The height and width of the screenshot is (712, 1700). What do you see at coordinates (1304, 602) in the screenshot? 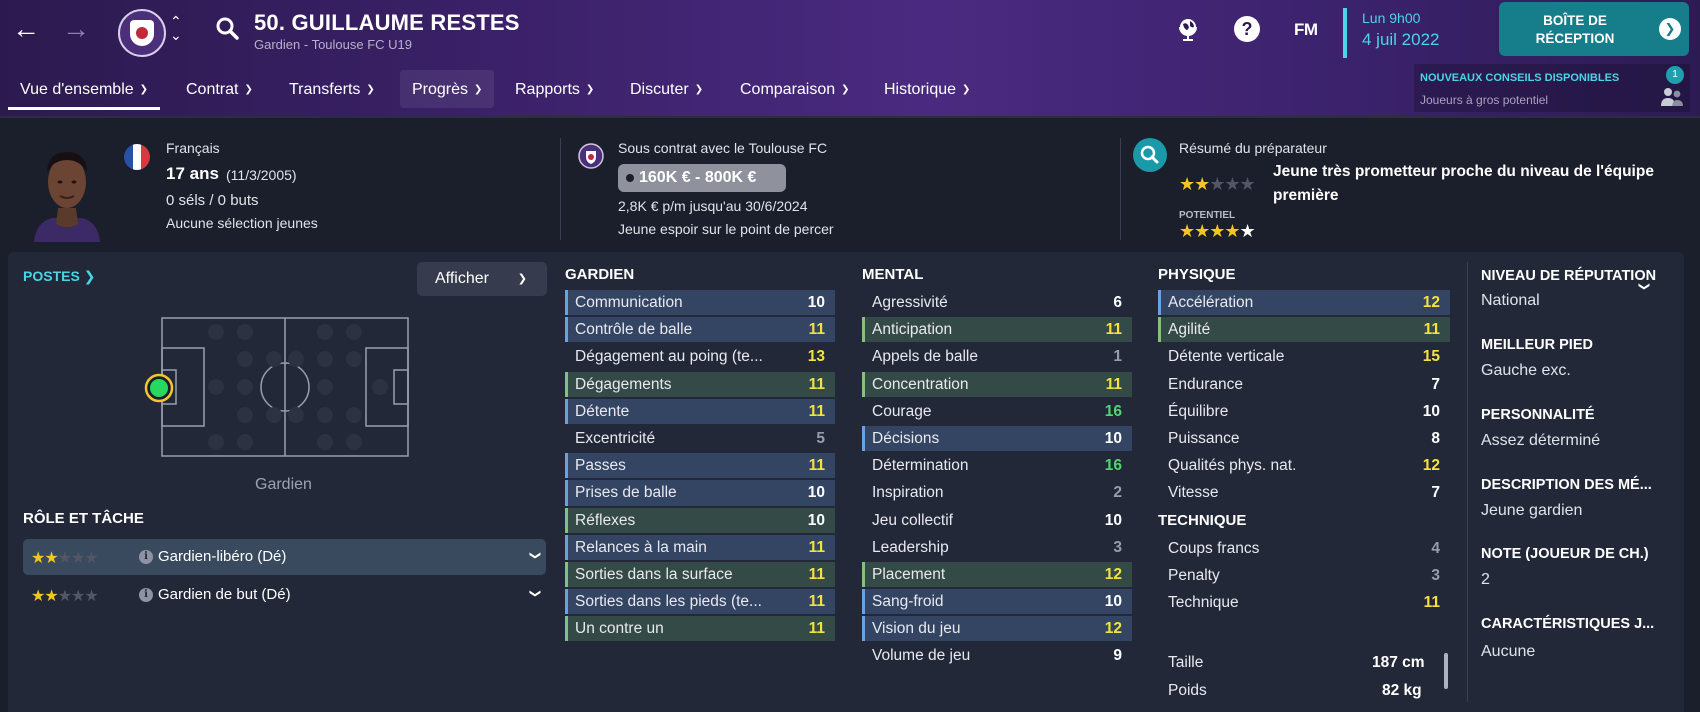
I see `attribute-row: Technique 11` at bounding box center [1304, 602].